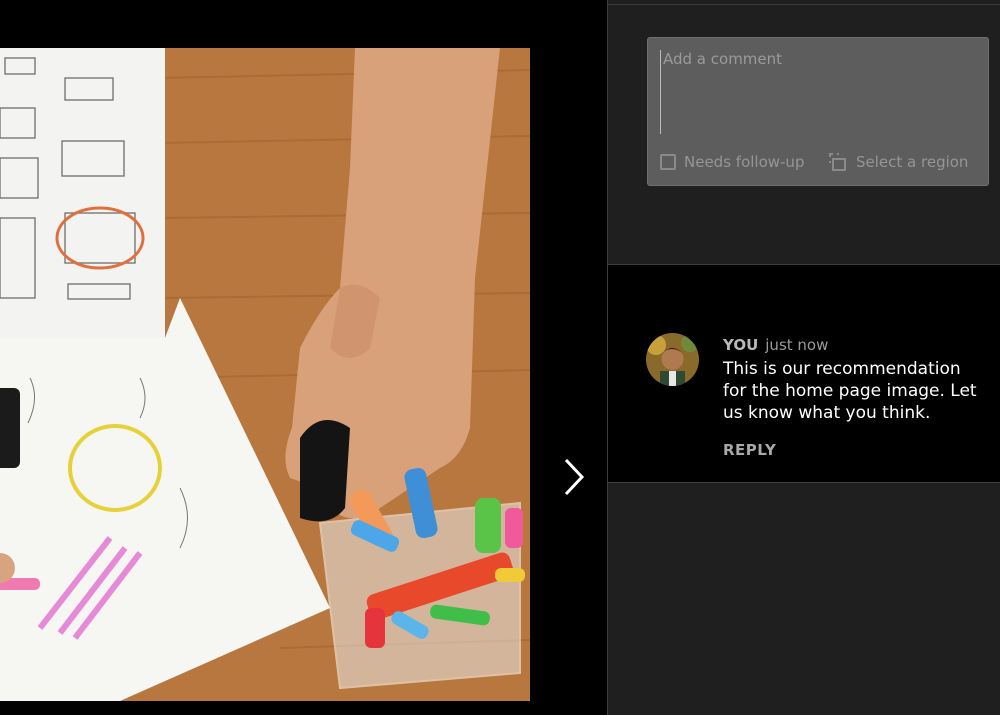  I want to click on comment-meta: YOU just now, so click(775, 345).